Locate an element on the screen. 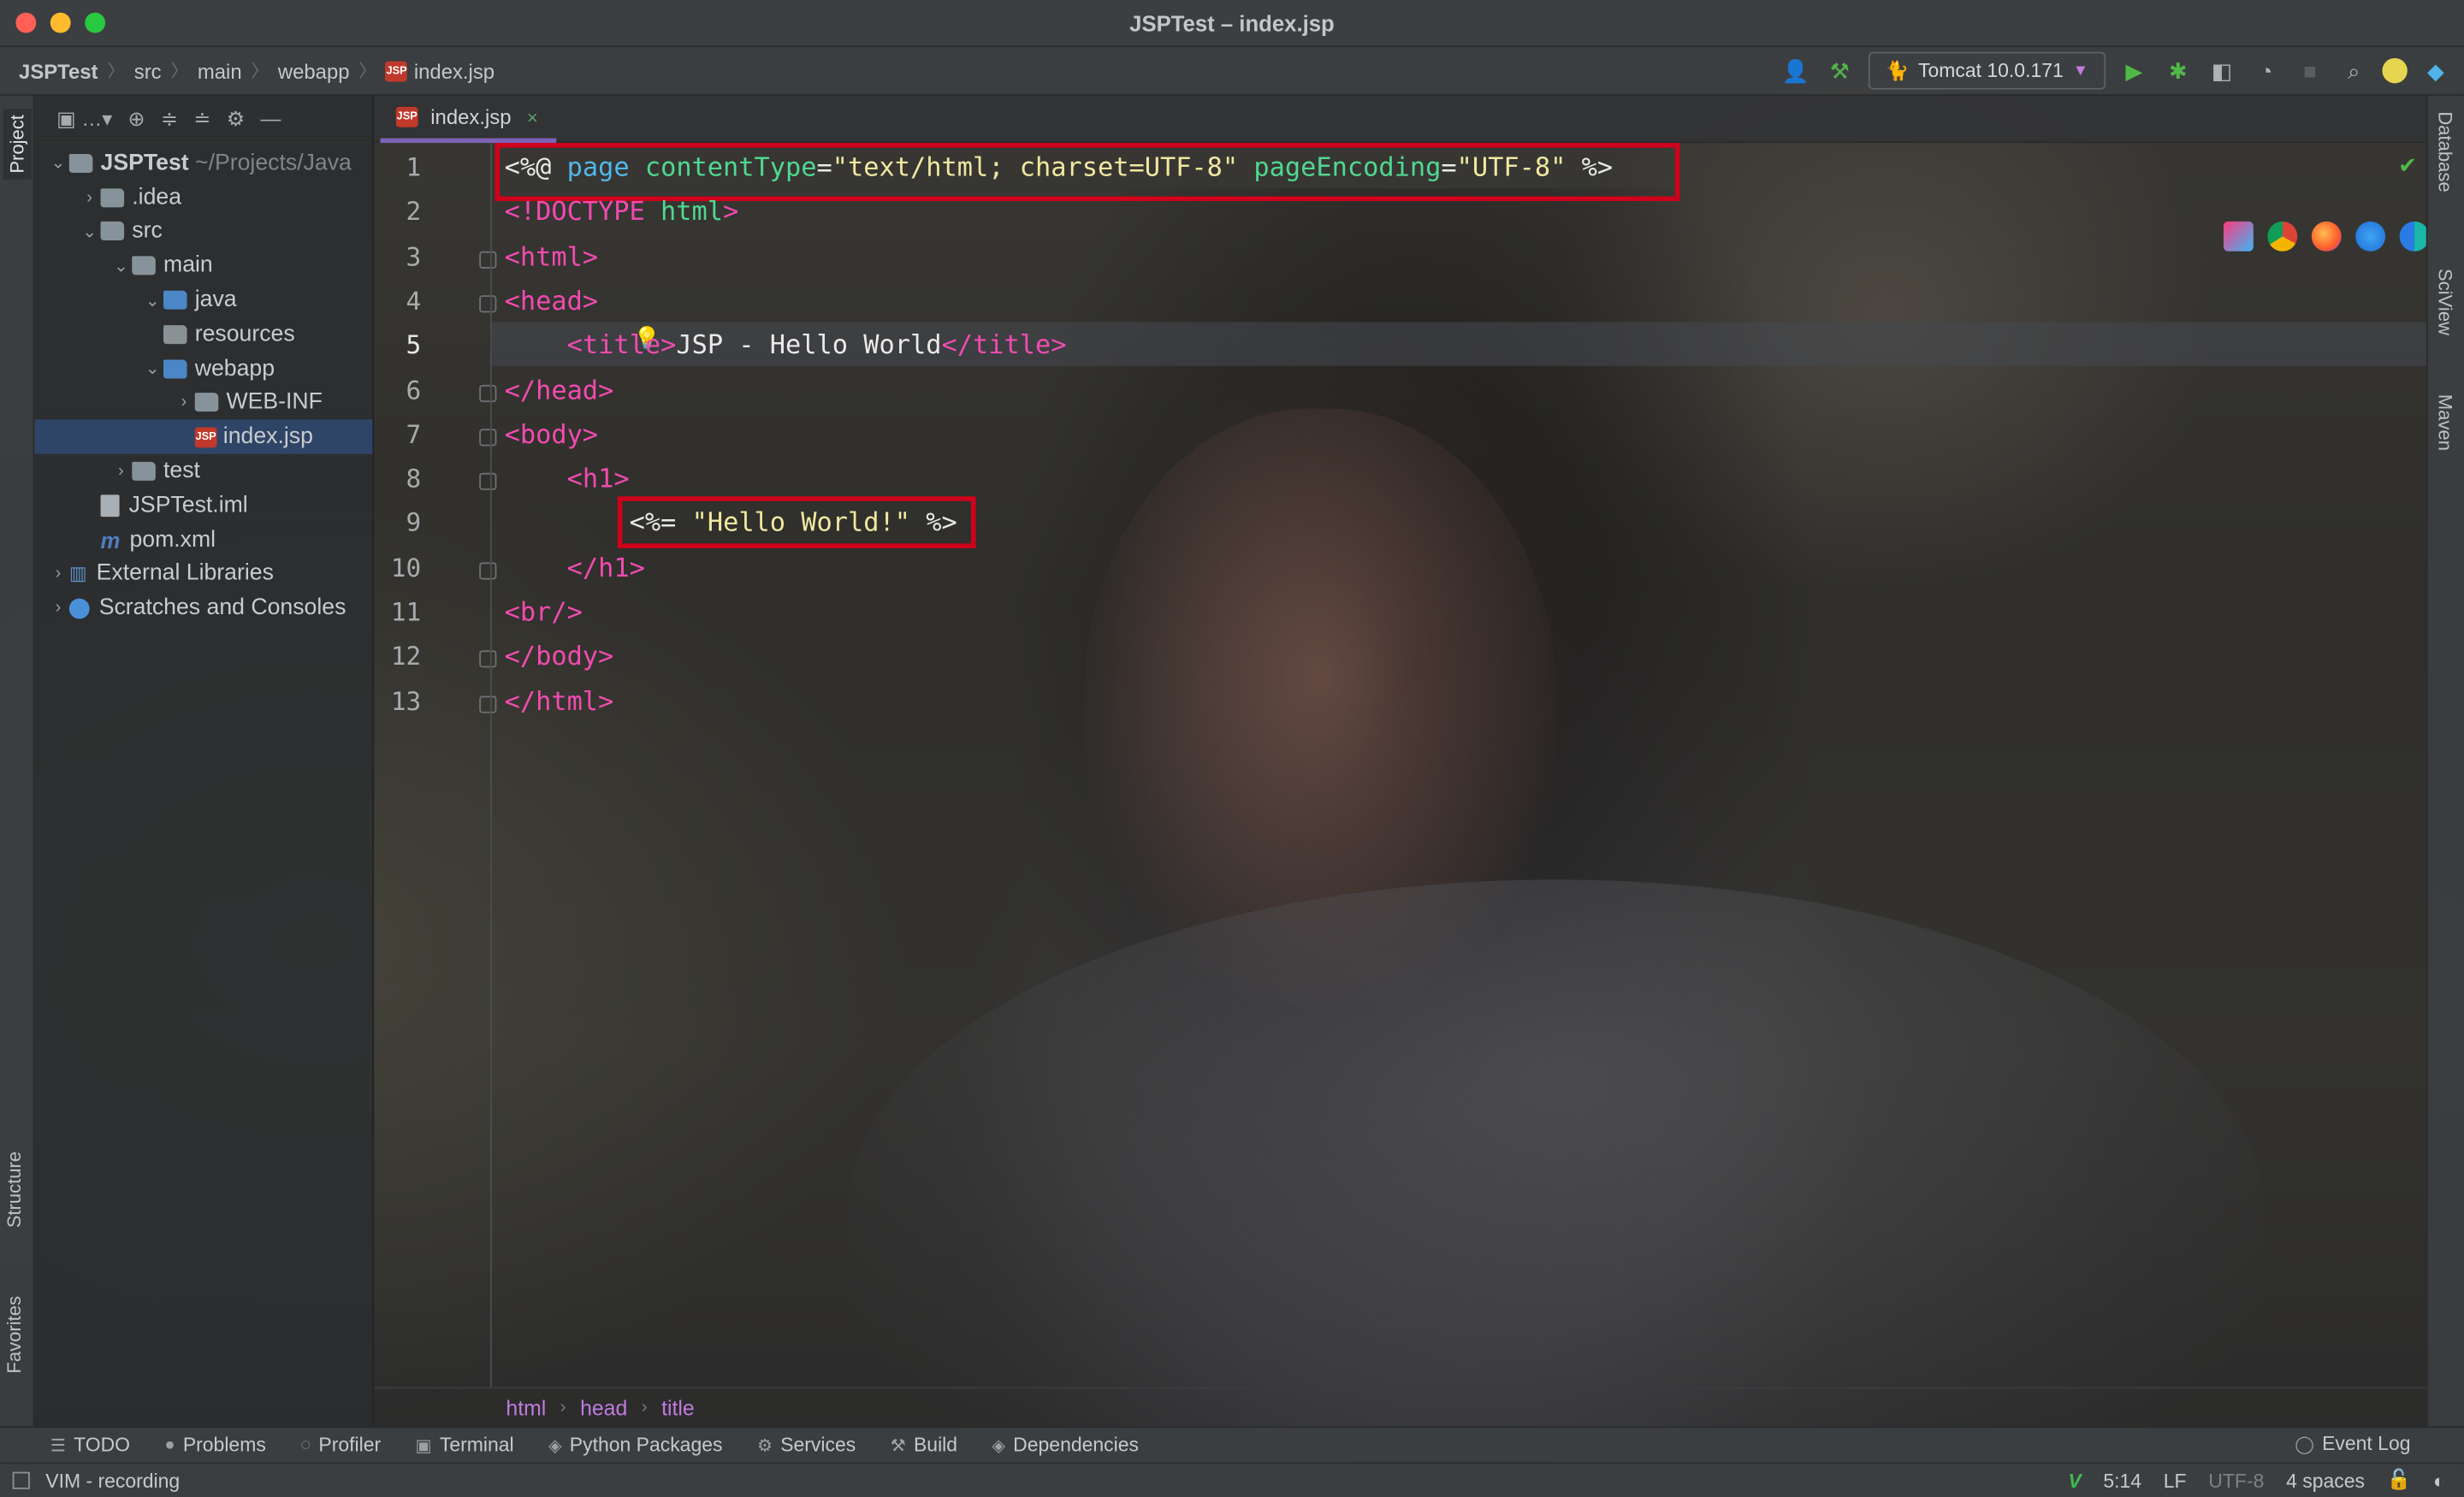 This screenshot has width=2464, height=1497. lock-icon: 🔓 is located at coordinates (2399, 1481).